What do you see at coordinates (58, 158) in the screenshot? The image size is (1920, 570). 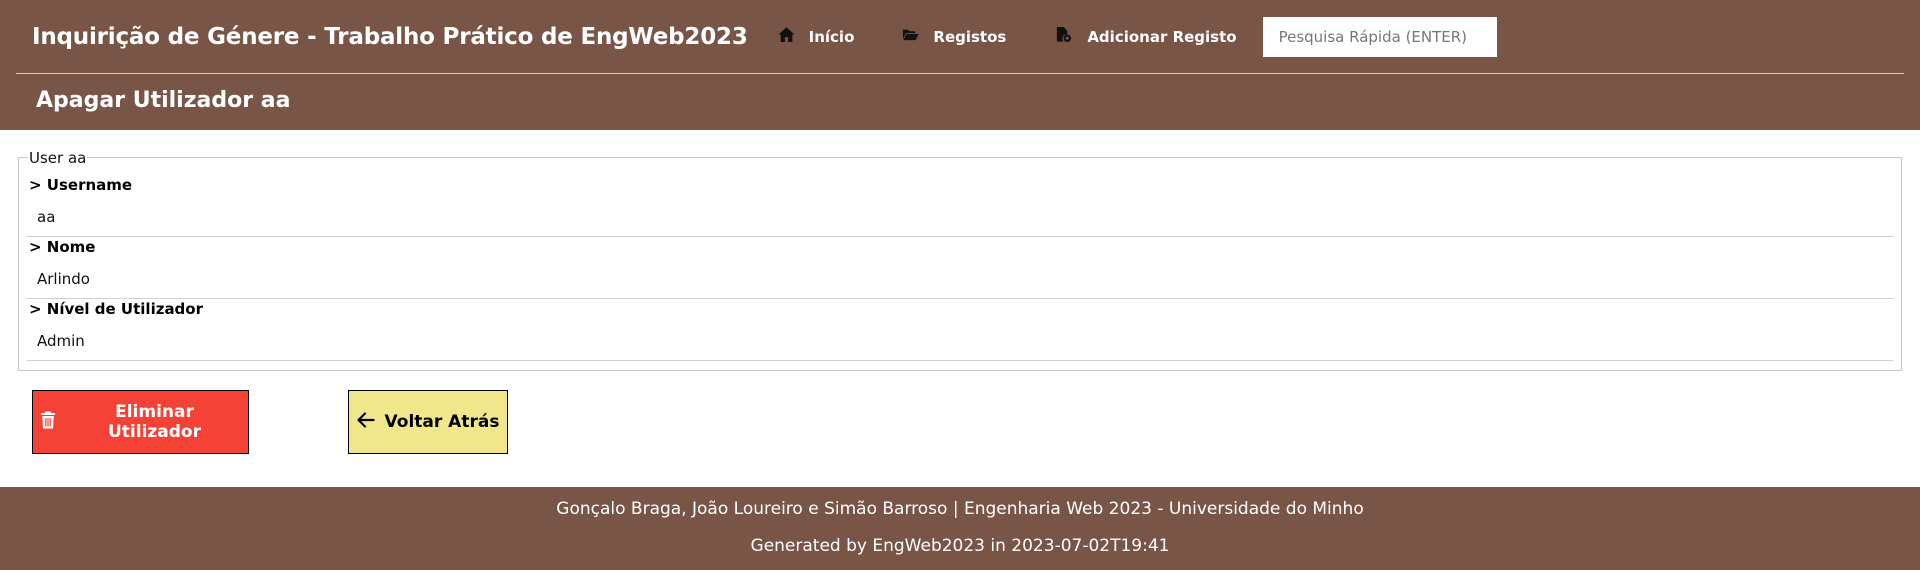 I see `user-card-legend: User aa` at bounding box center [58, 158].